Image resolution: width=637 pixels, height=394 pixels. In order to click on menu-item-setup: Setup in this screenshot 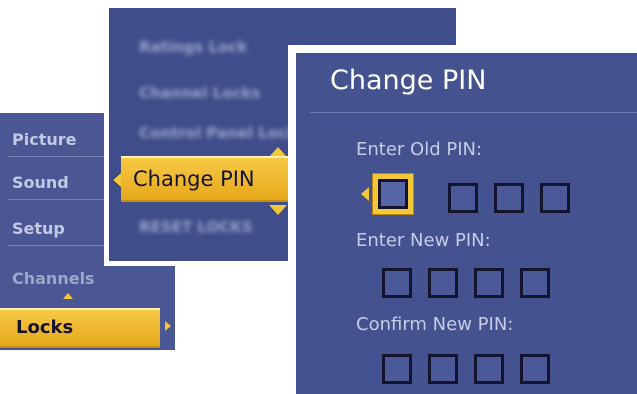, I will do `click(38, 229)`.